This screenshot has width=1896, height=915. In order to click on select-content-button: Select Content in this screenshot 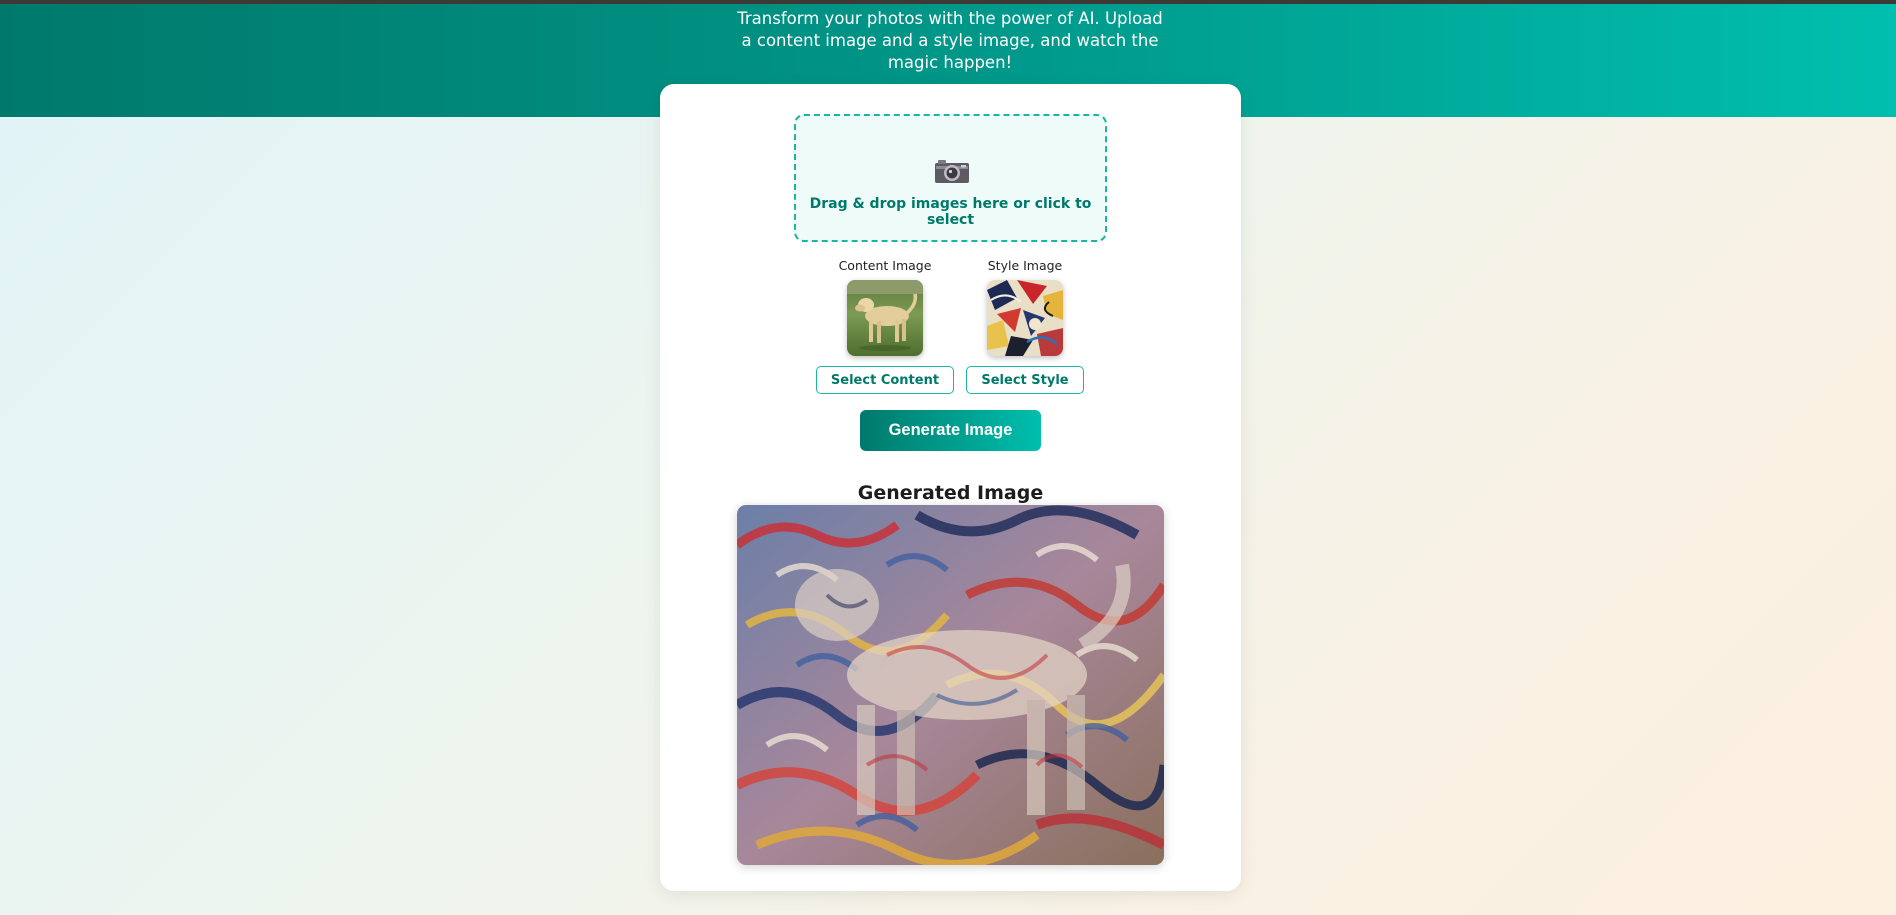, I will do `click(885, 380)`.